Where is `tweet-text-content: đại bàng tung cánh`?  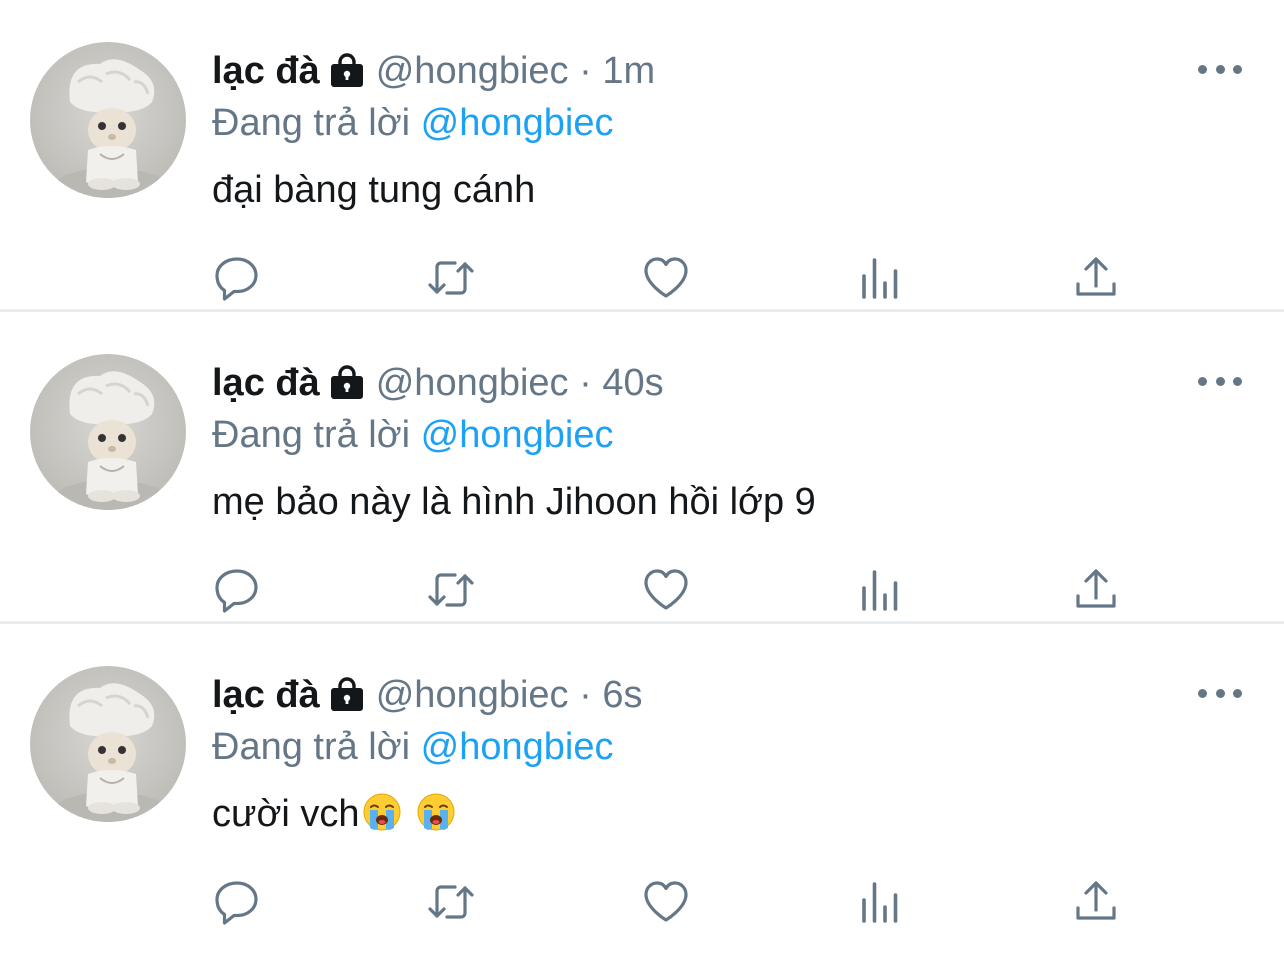
tweet-text-content: đại bàng tung cánh is located at coordinates (374, 190).